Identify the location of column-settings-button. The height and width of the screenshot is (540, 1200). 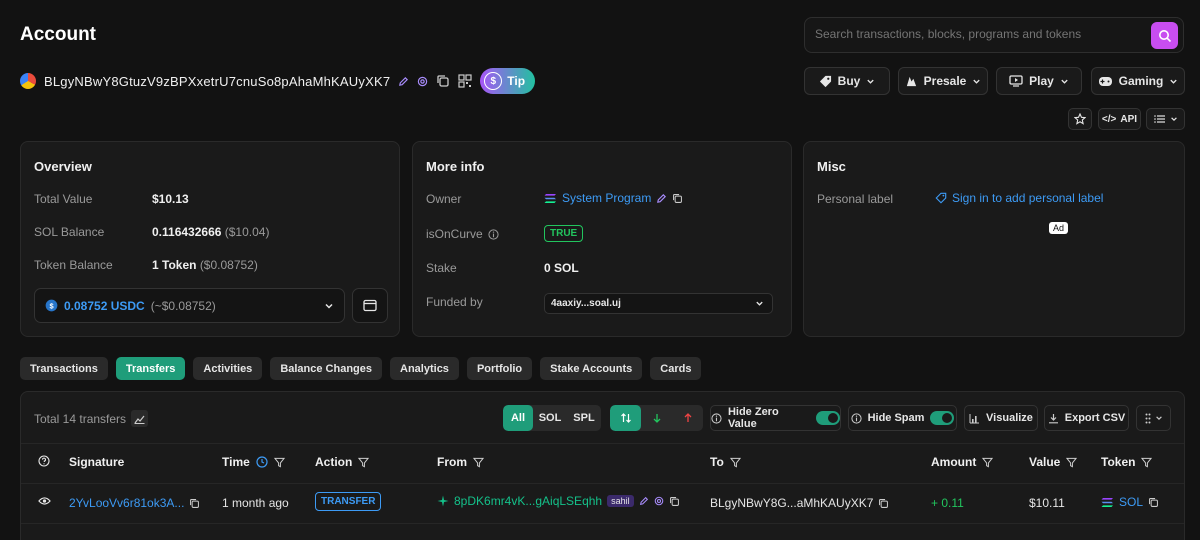
(1153, 418).